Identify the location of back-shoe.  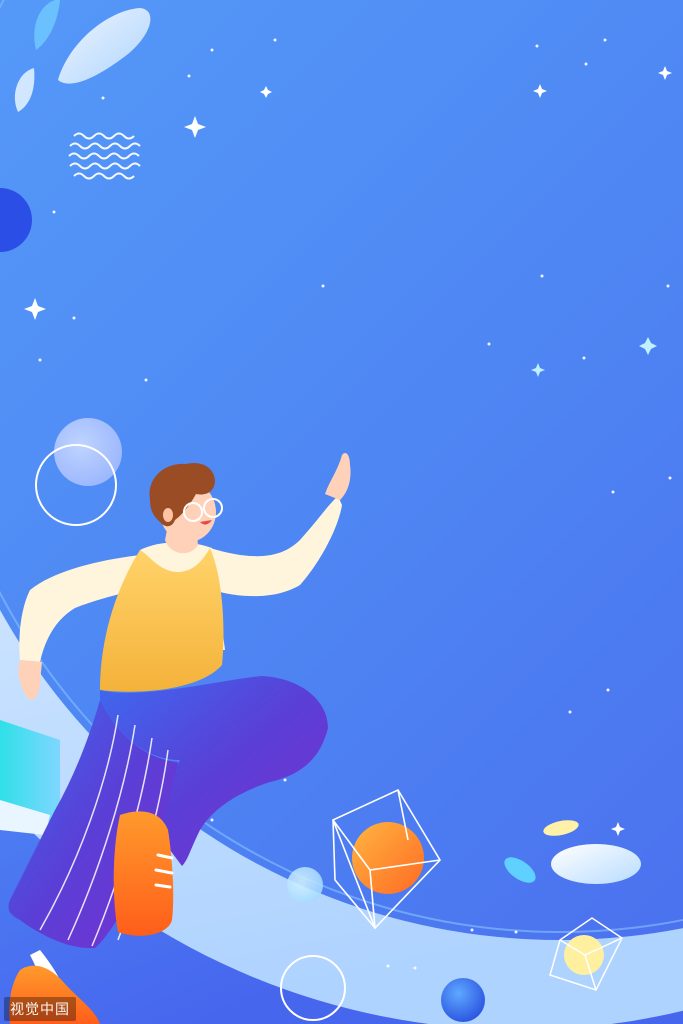
(143, 873).